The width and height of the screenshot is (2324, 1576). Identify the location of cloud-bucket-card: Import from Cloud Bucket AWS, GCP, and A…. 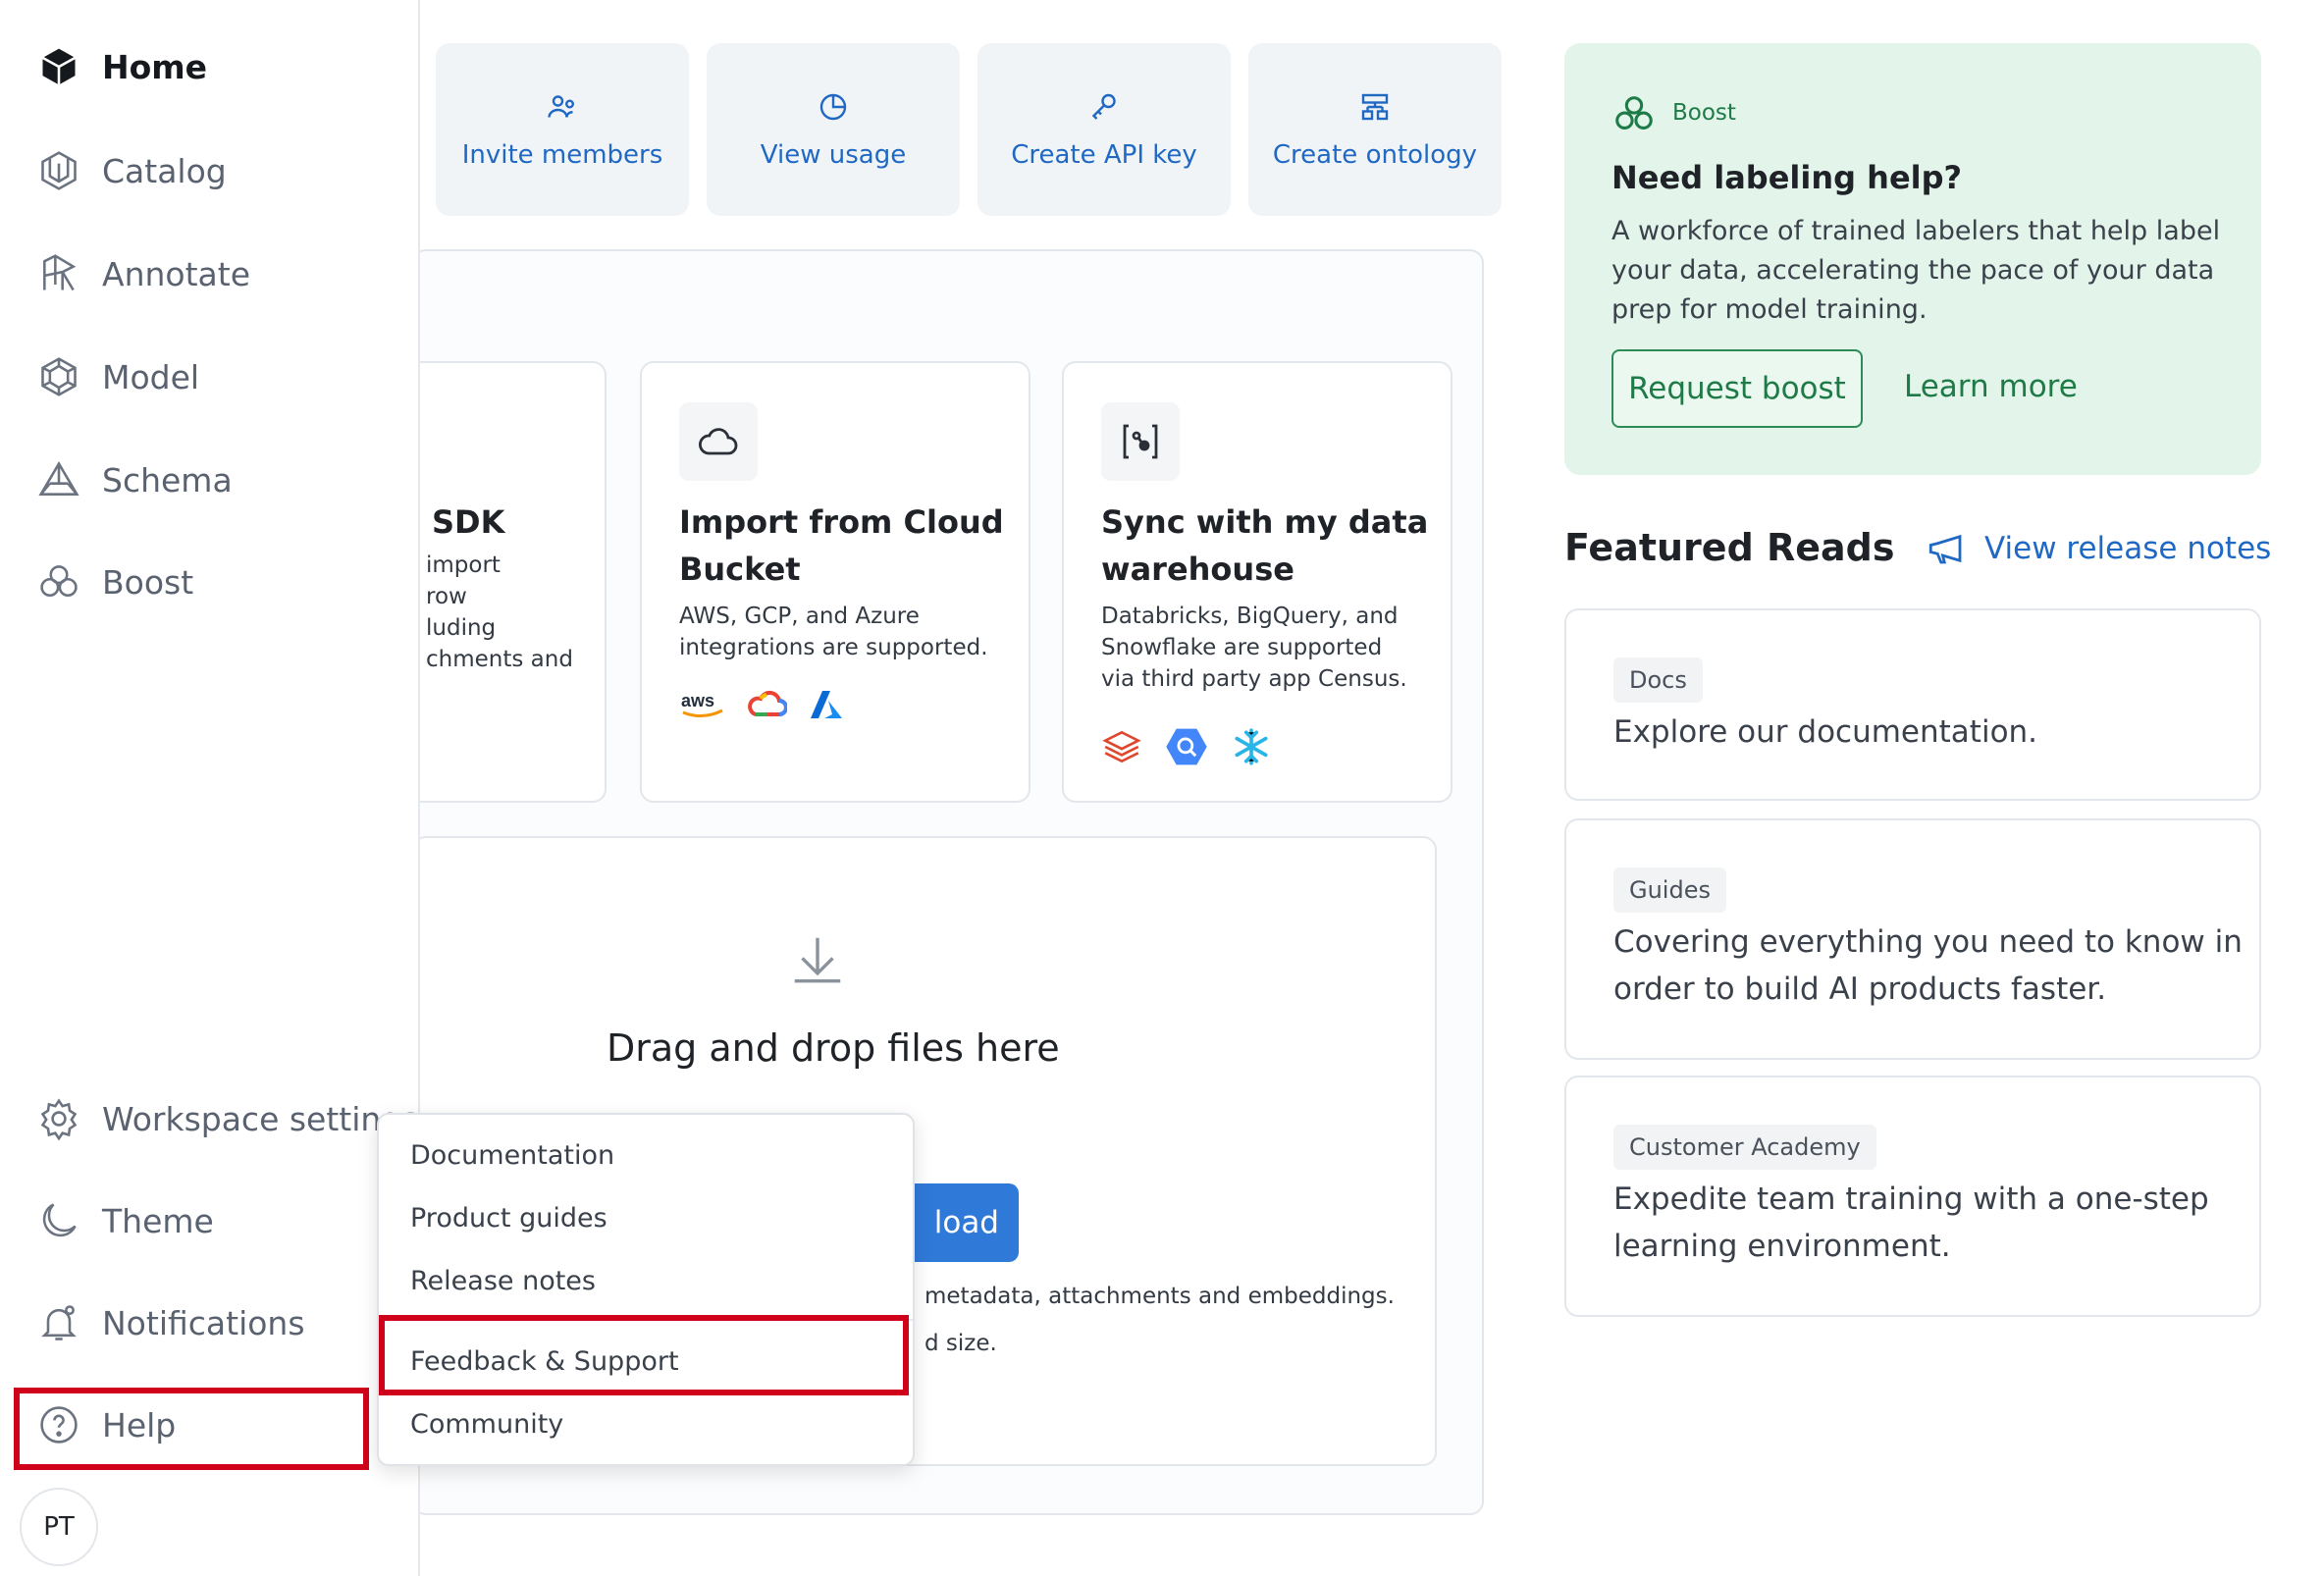
(835, 582).